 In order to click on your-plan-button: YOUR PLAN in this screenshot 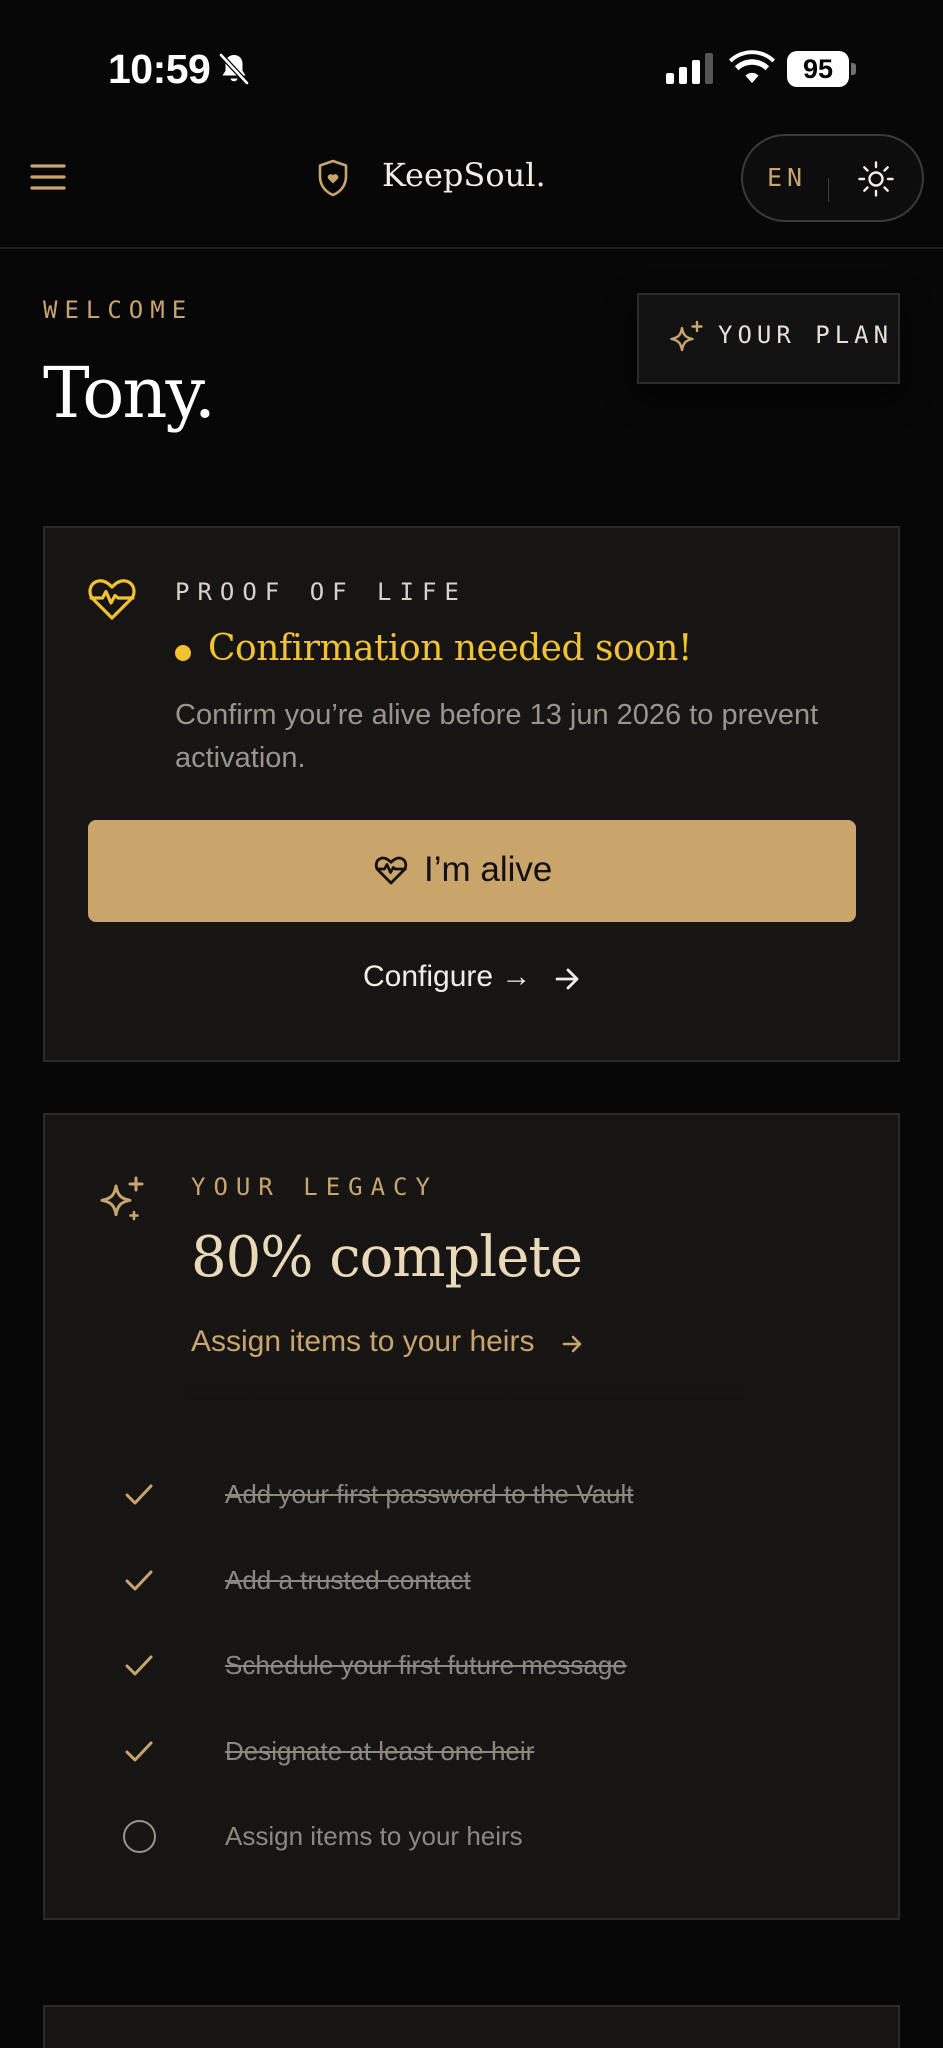, I will do `click(768, 338)`.